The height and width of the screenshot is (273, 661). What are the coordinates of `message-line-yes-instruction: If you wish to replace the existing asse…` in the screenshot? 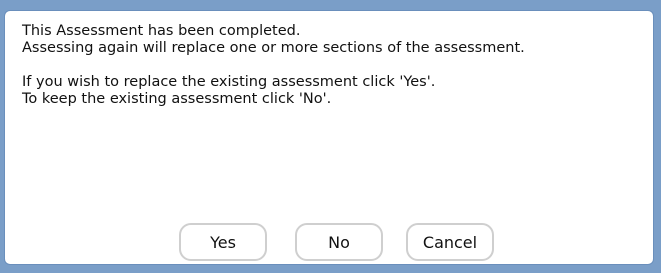 It's located at (229, 82).